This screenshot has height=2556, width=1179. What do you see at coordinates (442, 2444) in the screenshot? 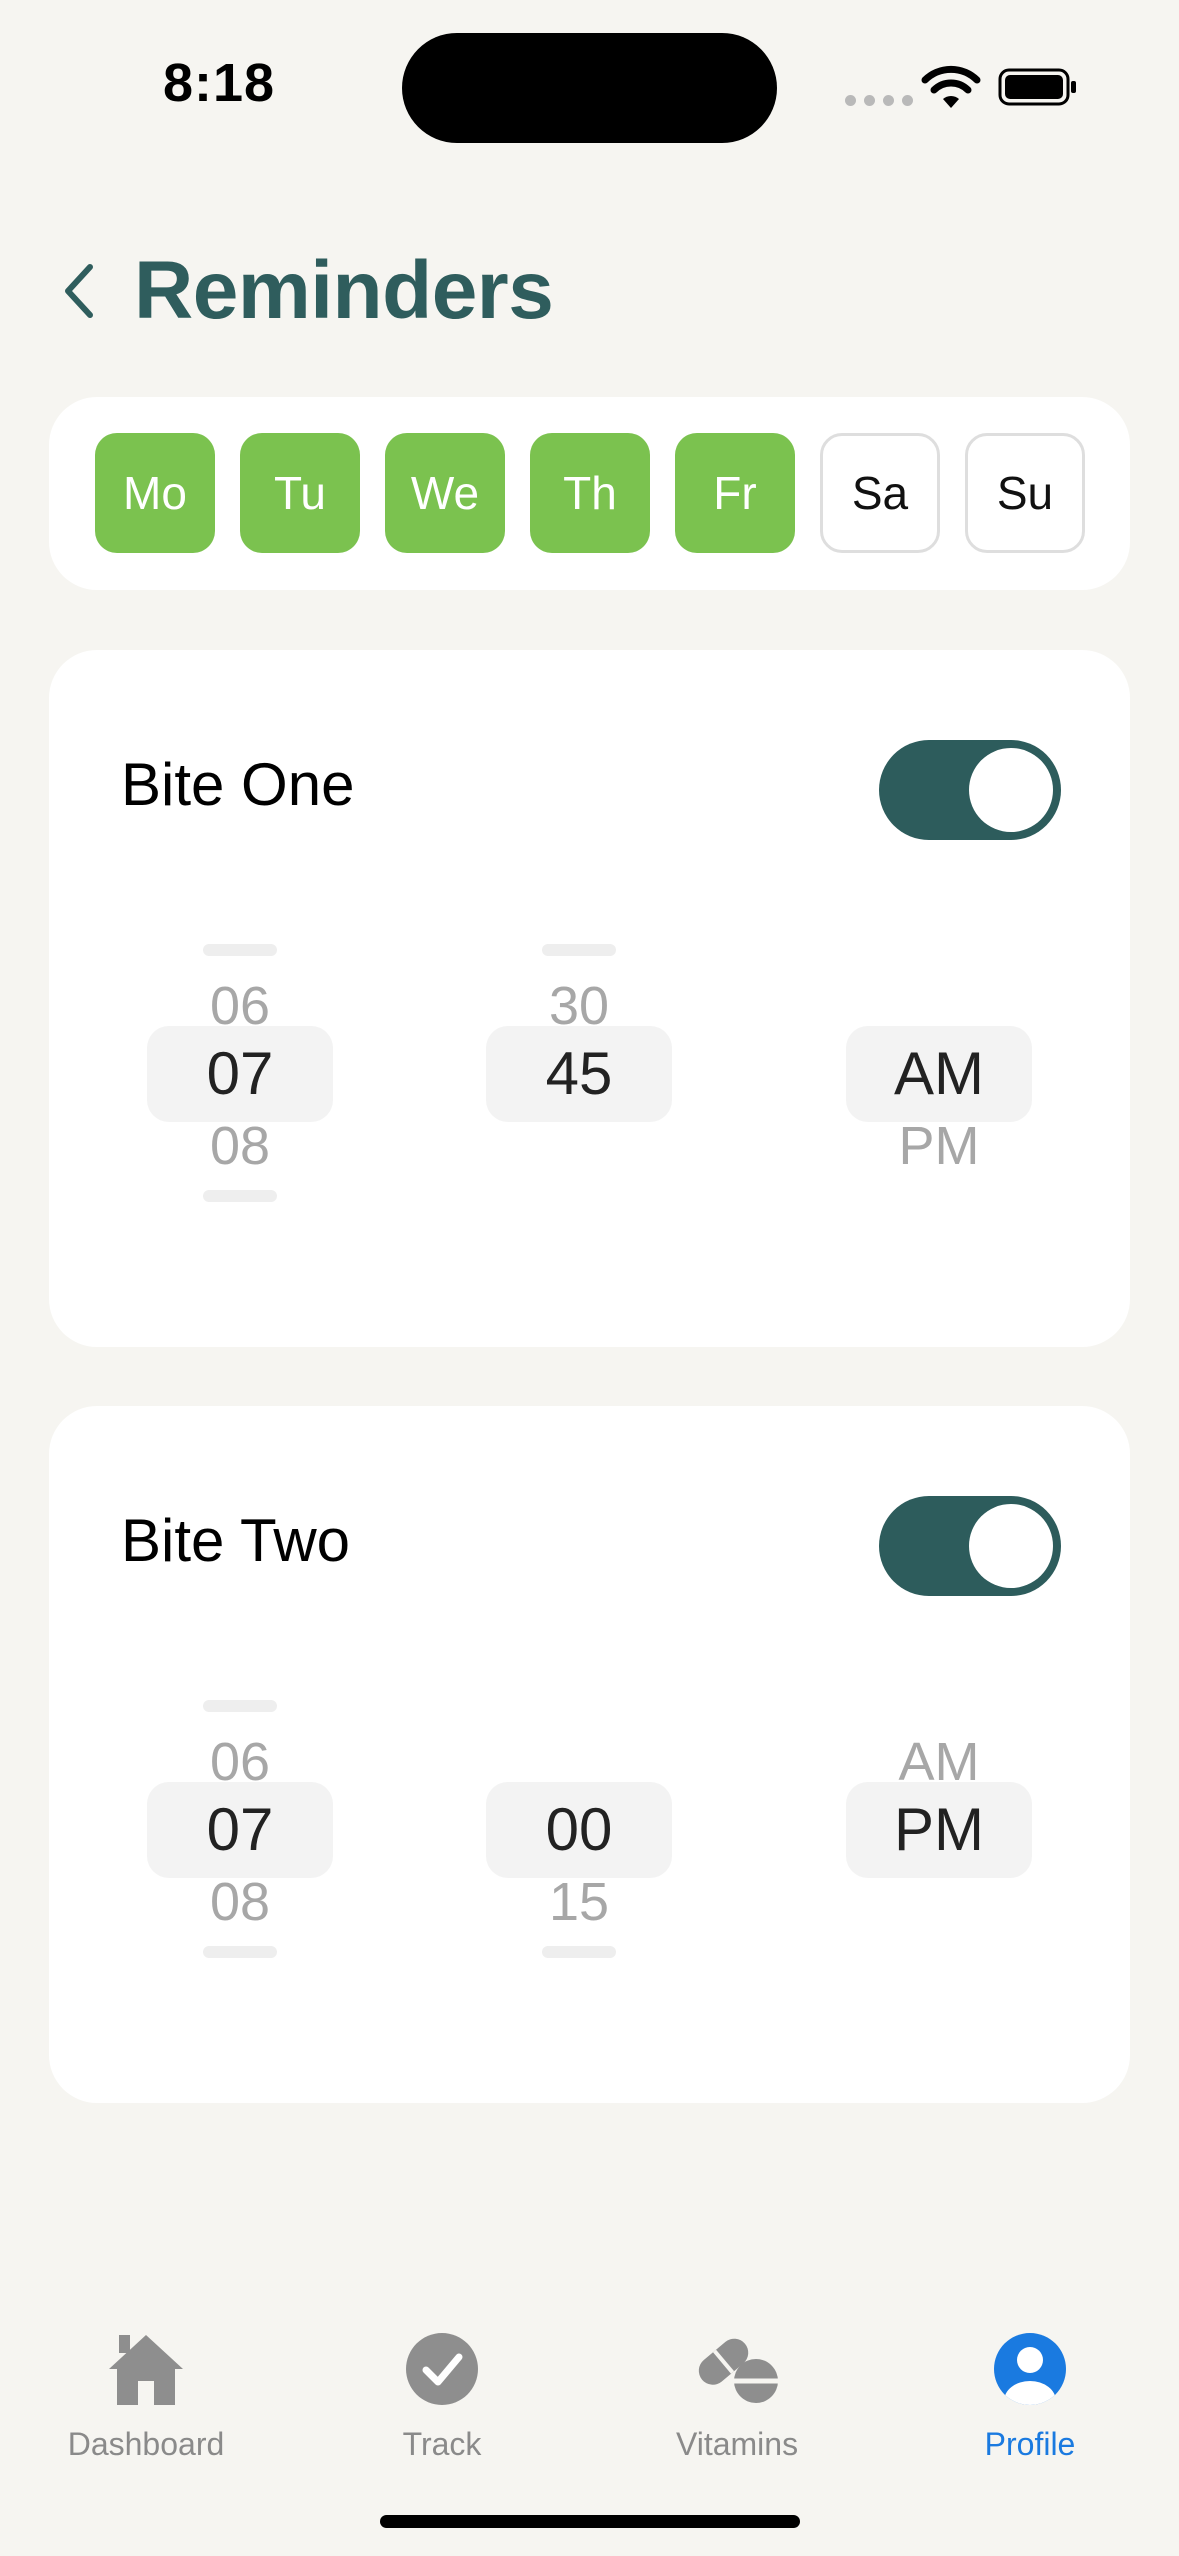
I see `tab-label: Track` at bounding box center [442, 2444].